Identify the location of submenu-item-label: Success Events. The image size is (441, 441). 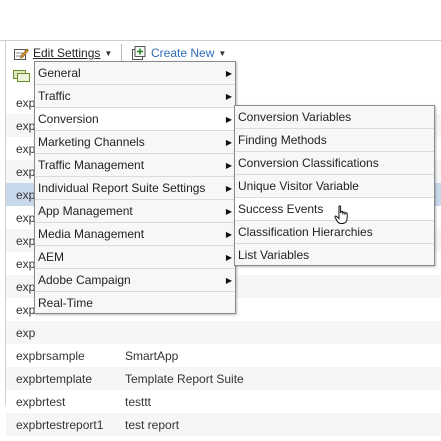
(281, 209).